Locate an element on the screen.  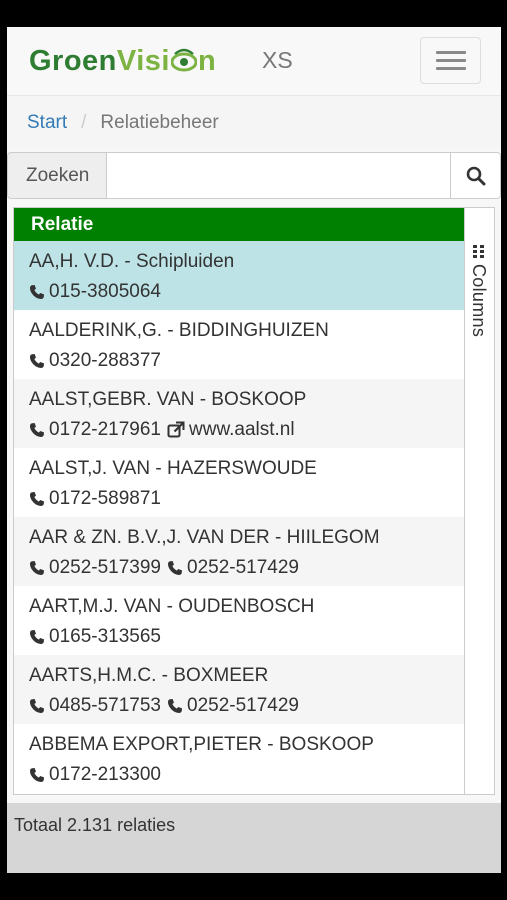
search-button is located at coordinates (475, 175).